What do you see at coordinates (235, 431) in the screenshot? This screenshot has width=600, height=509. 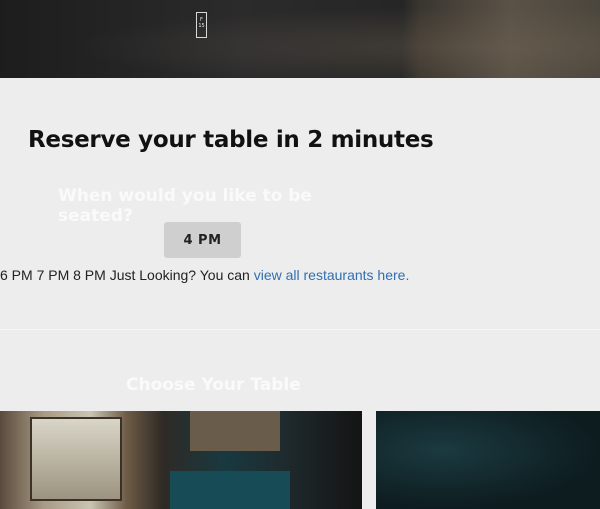 I see `table-card-lamp-image` at bounding box center [235, 431].